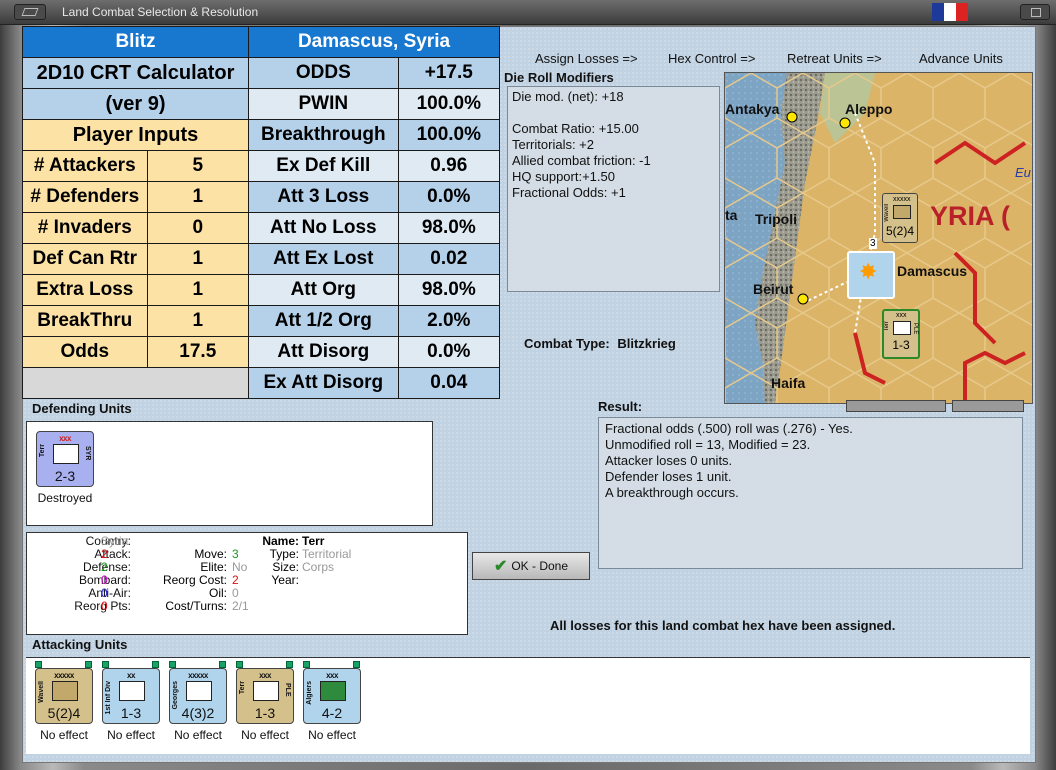  What do you see at coordinates (323, 352) in the screenshot?
I see `result-label: Att Disorg` at bounding box center [323, 352].